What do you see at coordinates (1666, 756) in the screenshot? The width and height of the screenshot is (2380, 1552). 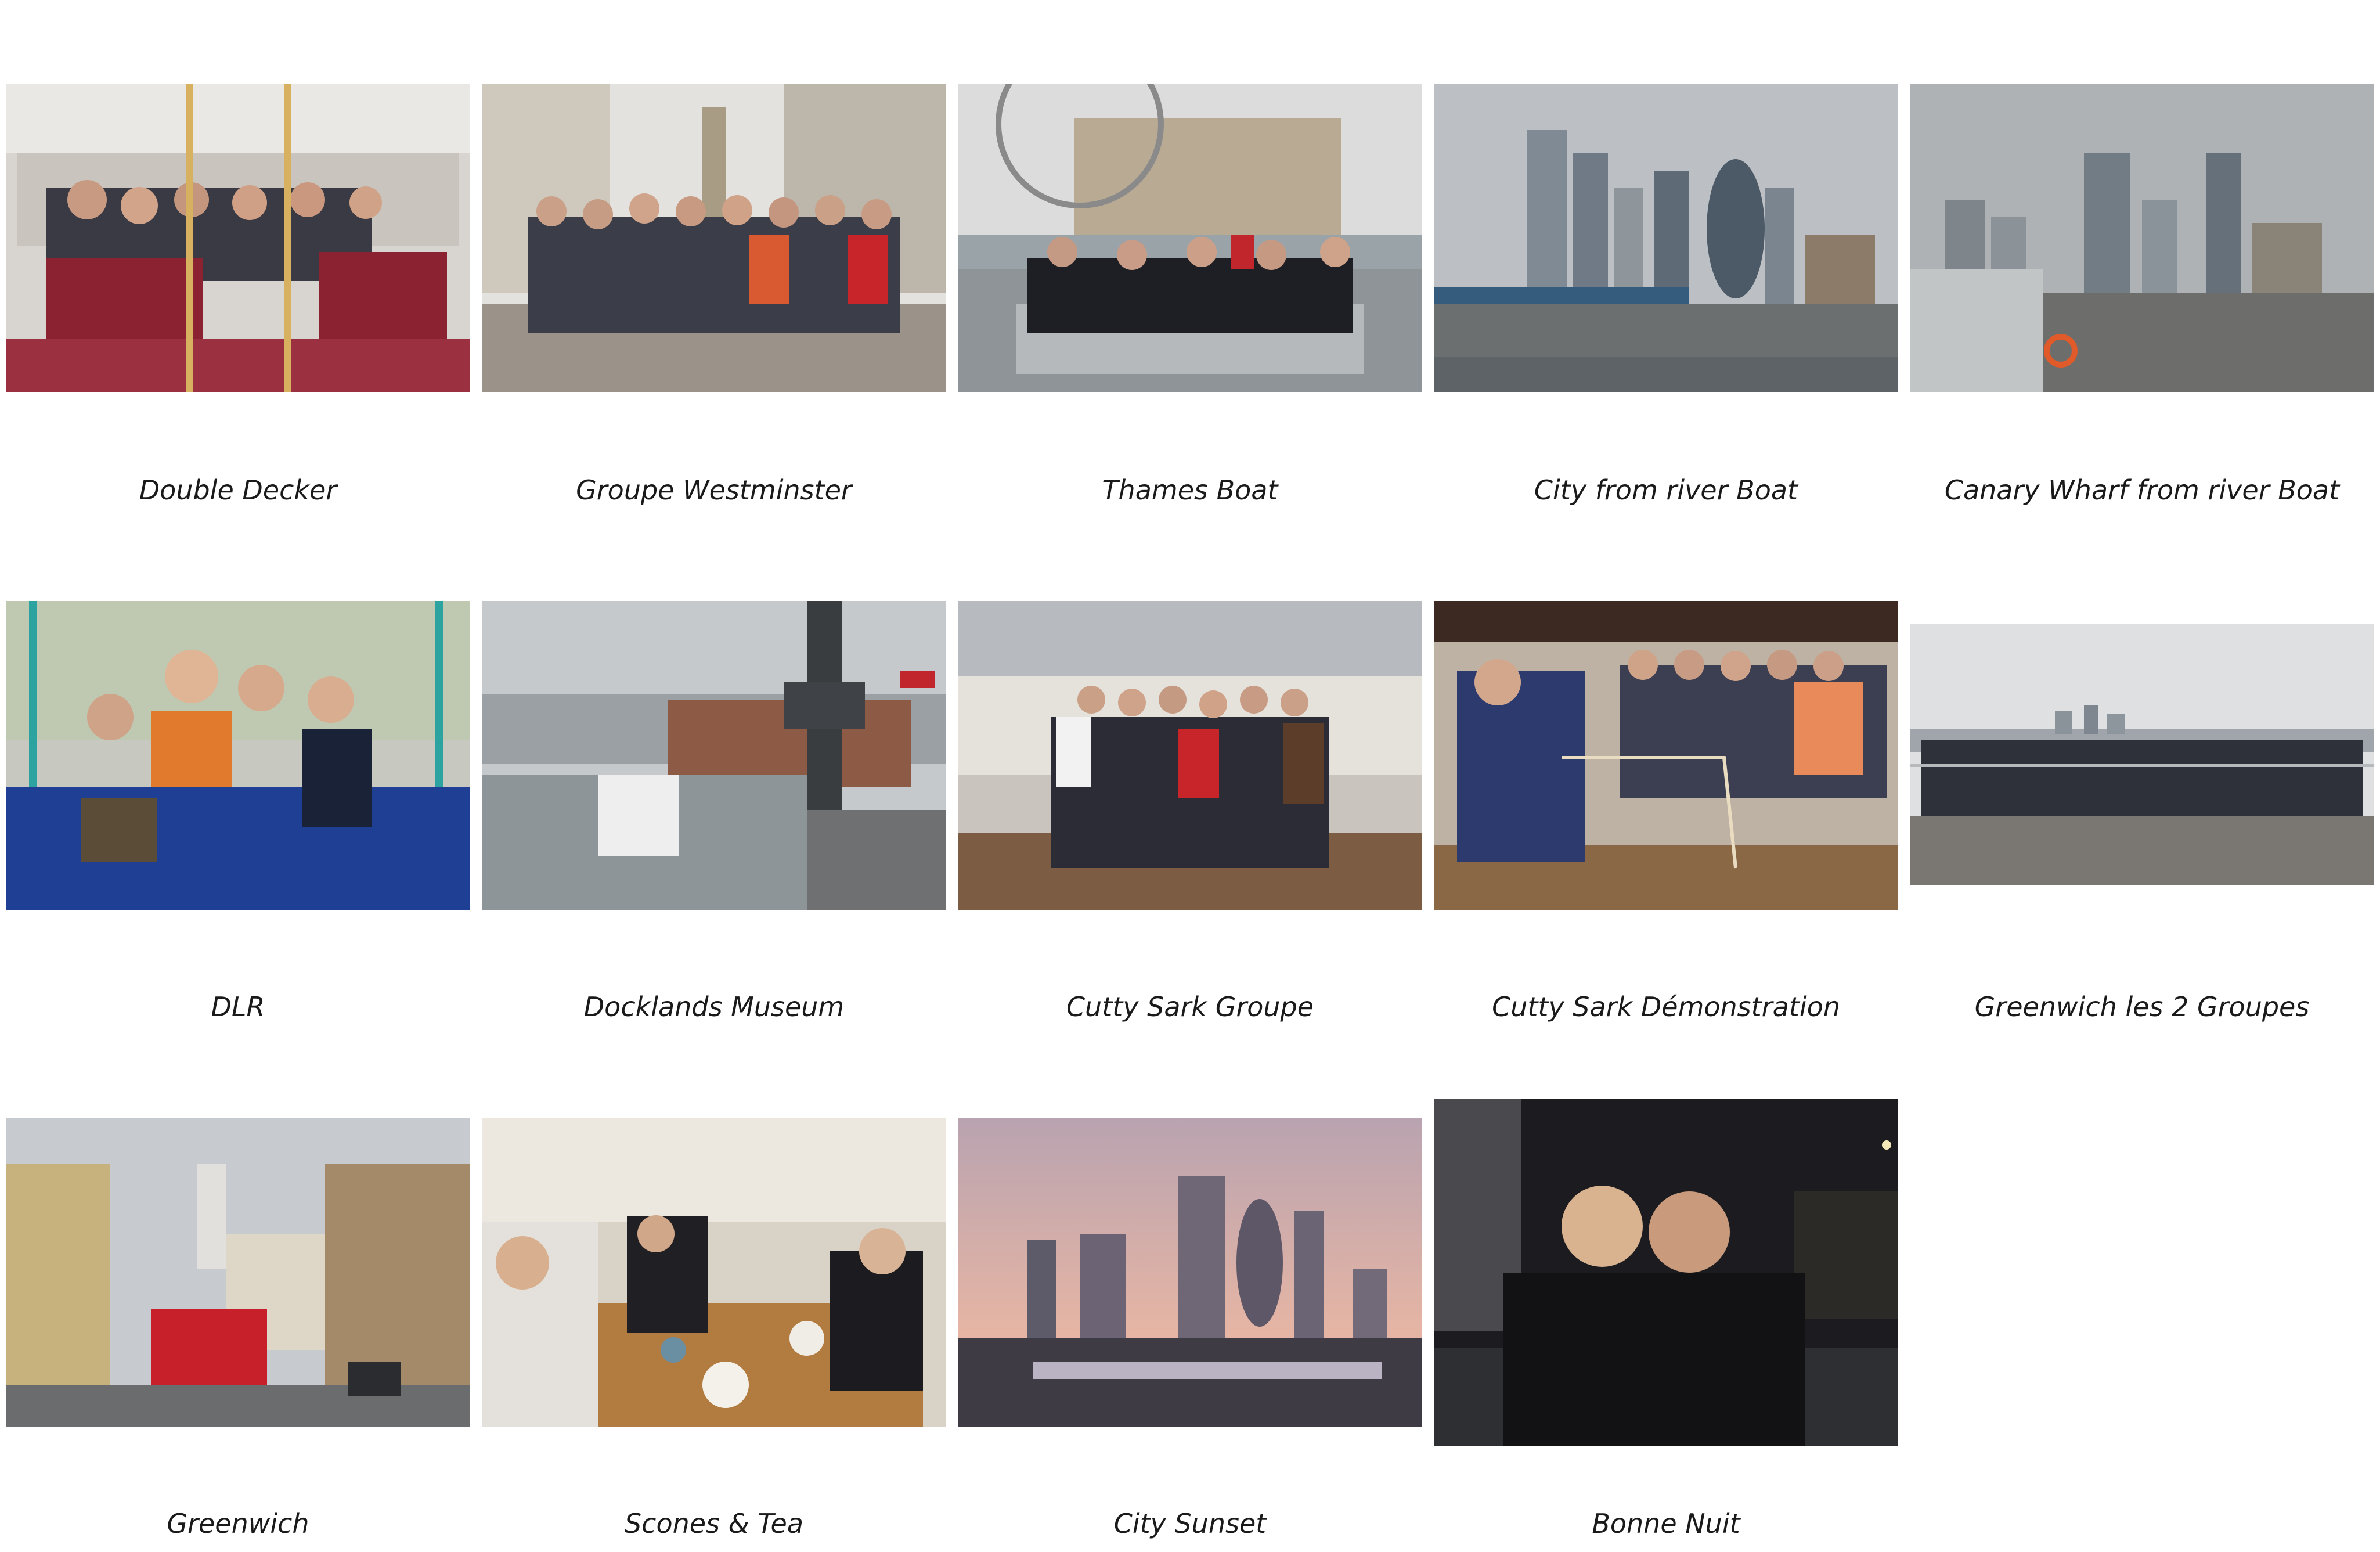 I see `cutty-sark-demonstration-photo` at bounding box center [1666, 756].